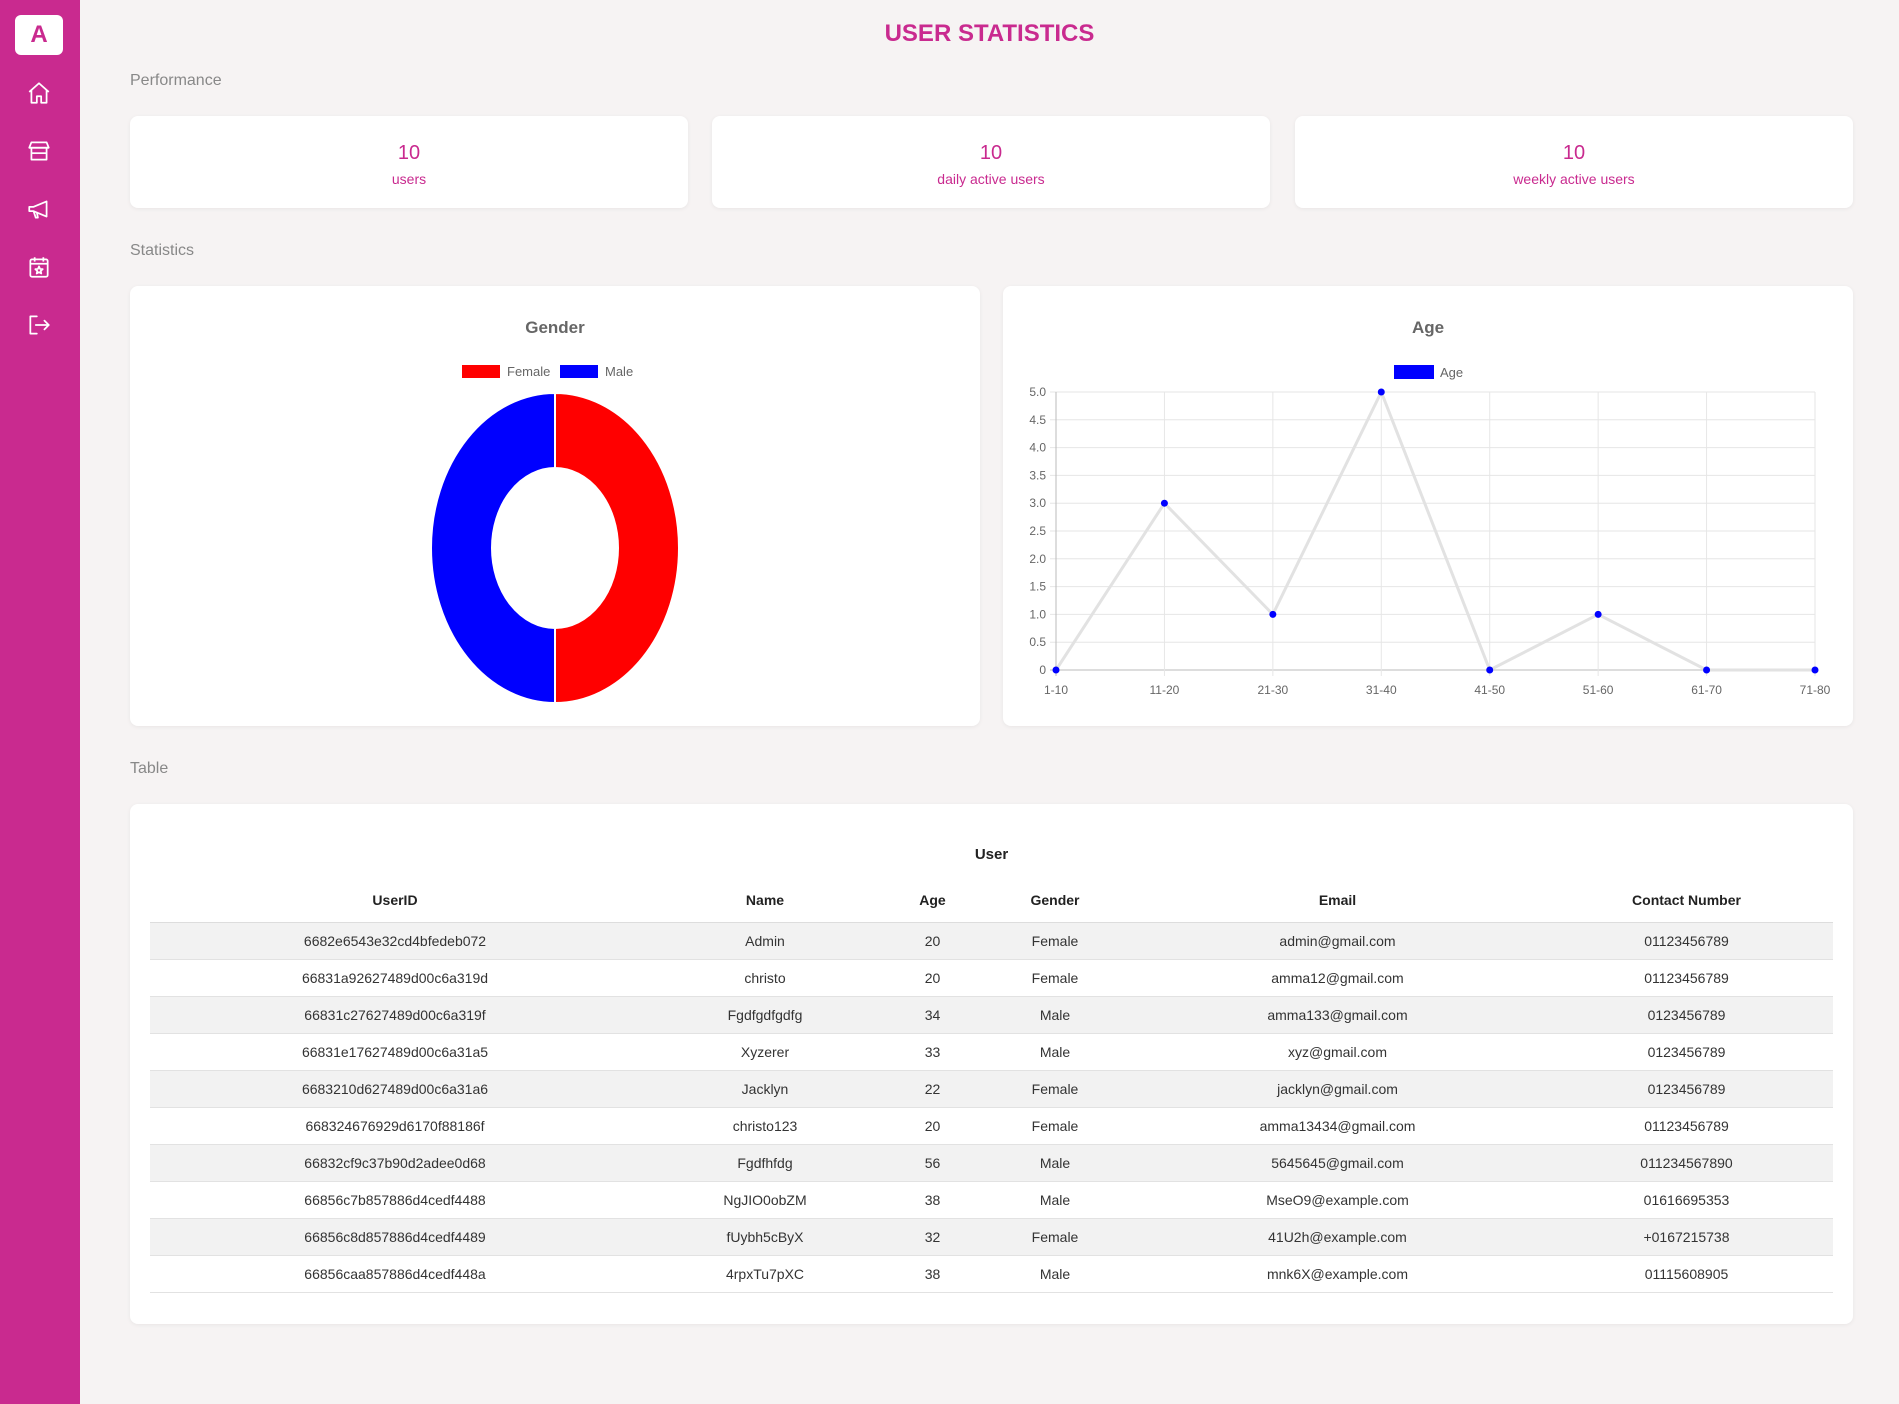 The image size is (1899, 1404). I want to click on table-cell: NgJIO0obZM, so click(765, 1200).